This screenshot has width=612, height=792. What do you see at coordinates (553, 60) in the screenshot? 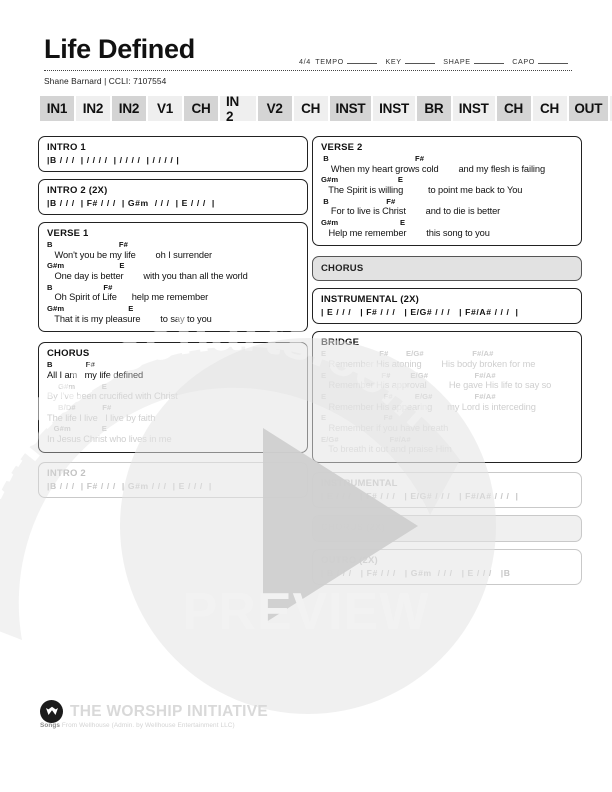
I see `capo-blank` at bounding box center [553, 60].